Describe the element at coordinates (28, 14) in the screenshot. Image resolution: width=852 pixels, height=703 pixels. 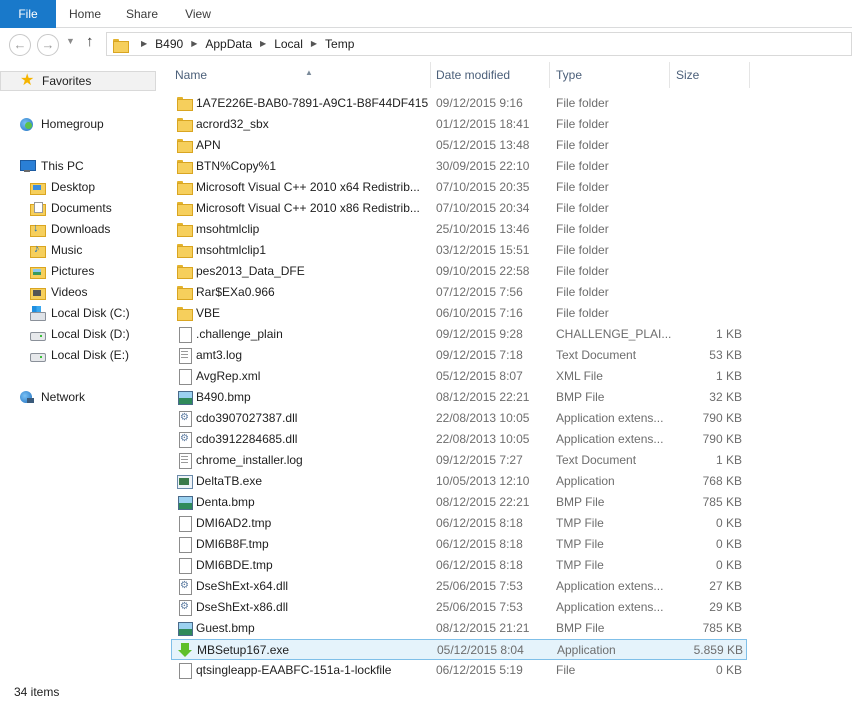
I see `tab-file: File` at that location.